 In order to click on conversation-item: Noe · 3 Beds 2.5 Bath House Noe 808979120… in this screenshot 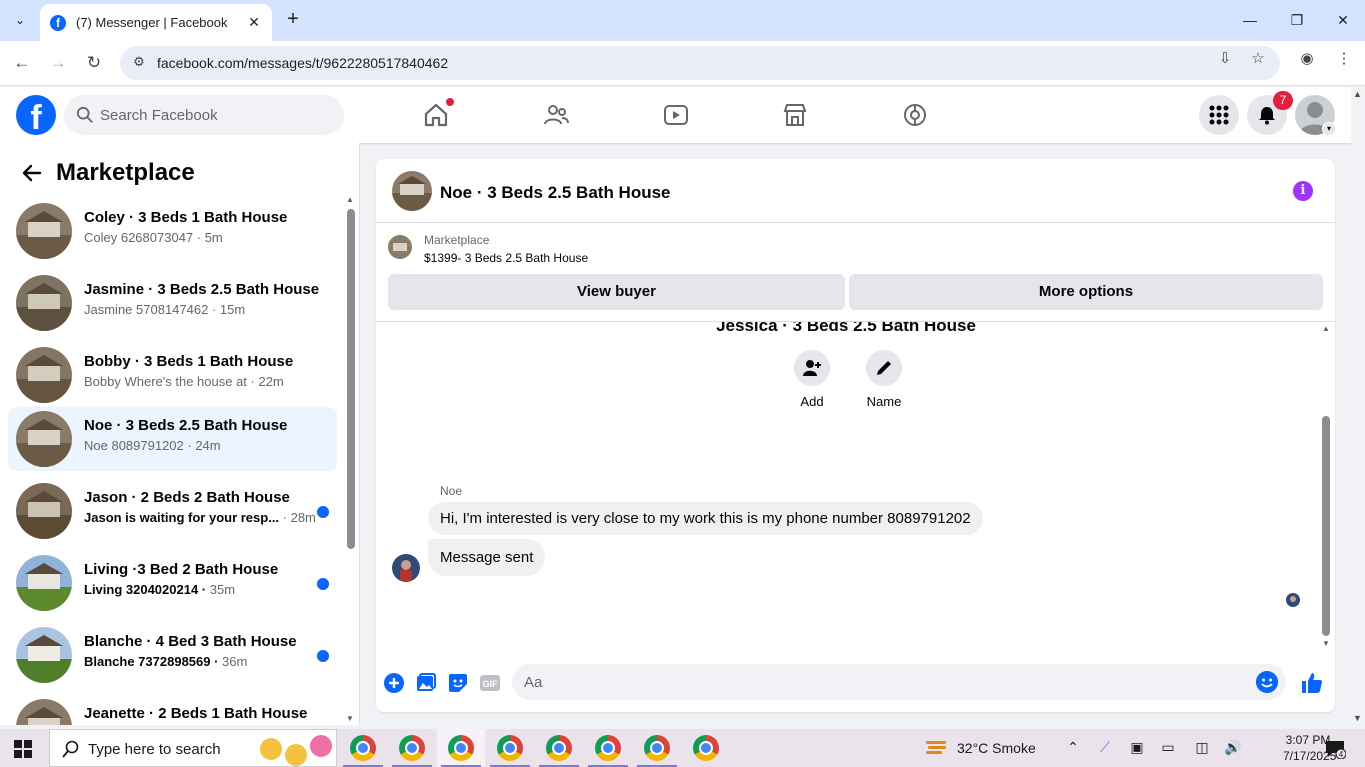, I will do `click(172, 439)`.